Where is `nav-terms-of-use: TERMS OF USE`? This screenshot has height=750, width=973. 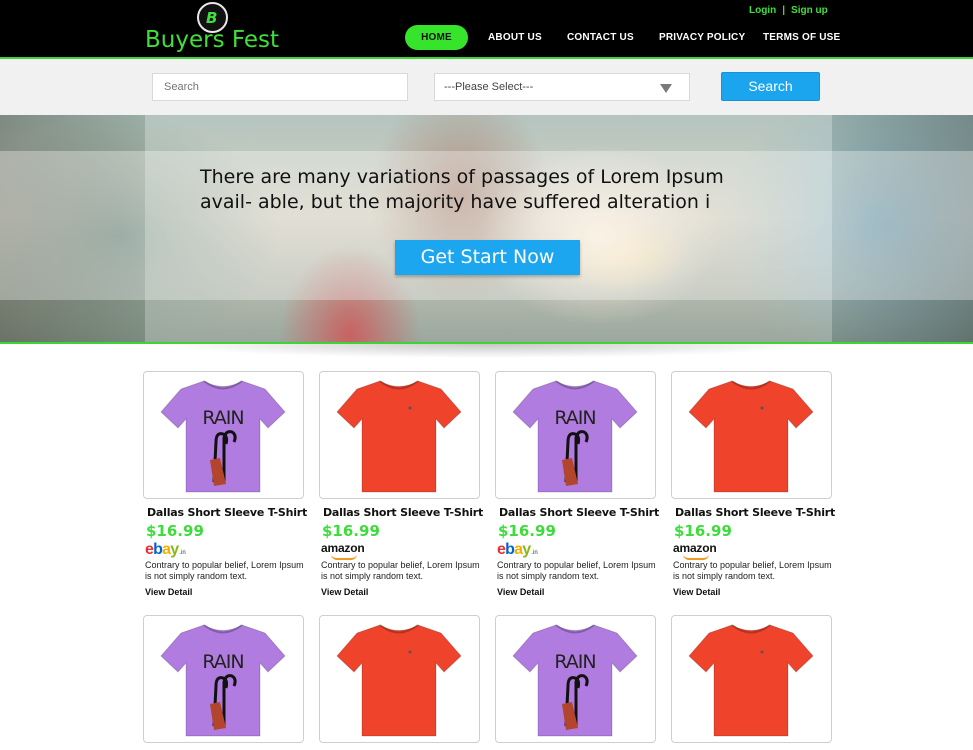 nav-terms-of-use: TERMS OF USE is located at coordinates (801, 37).